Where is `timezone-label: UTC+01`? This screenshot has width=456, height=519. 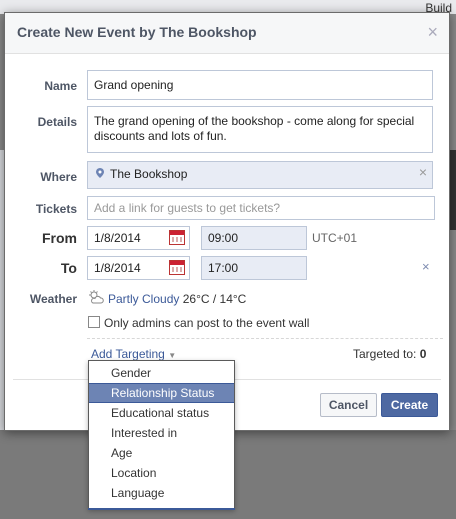 timezone-label: UTC+01 is located at coordinates (335, 238).